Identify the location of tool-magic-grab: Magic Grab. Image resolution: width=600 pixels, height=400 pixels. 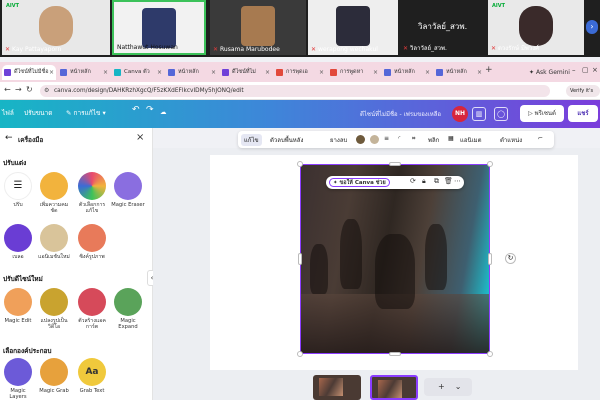
(54, 376).